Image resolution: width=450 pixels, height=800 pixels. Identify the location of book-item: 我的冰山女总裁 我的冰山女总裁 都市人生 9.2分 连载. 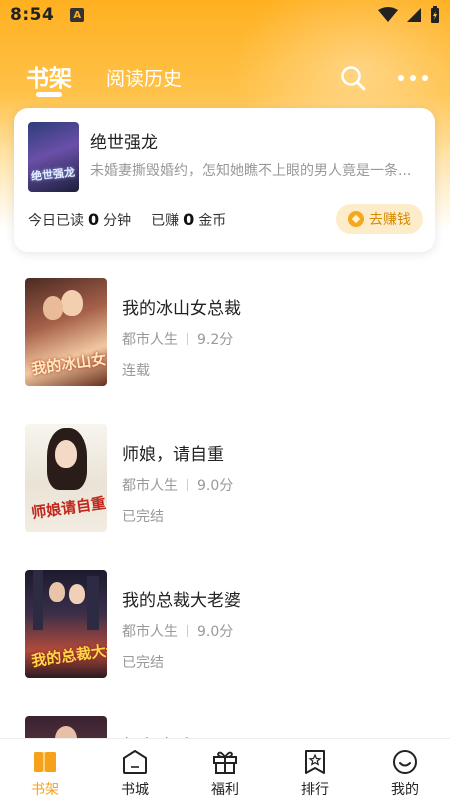
(225, 333).